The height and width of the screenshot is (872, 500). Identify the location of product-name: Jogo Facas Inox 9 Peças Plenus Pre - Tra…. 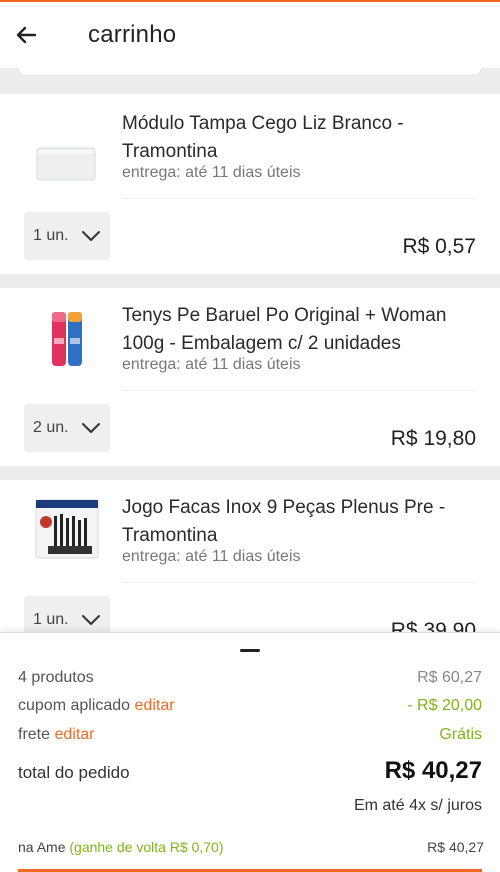
(297, 522).